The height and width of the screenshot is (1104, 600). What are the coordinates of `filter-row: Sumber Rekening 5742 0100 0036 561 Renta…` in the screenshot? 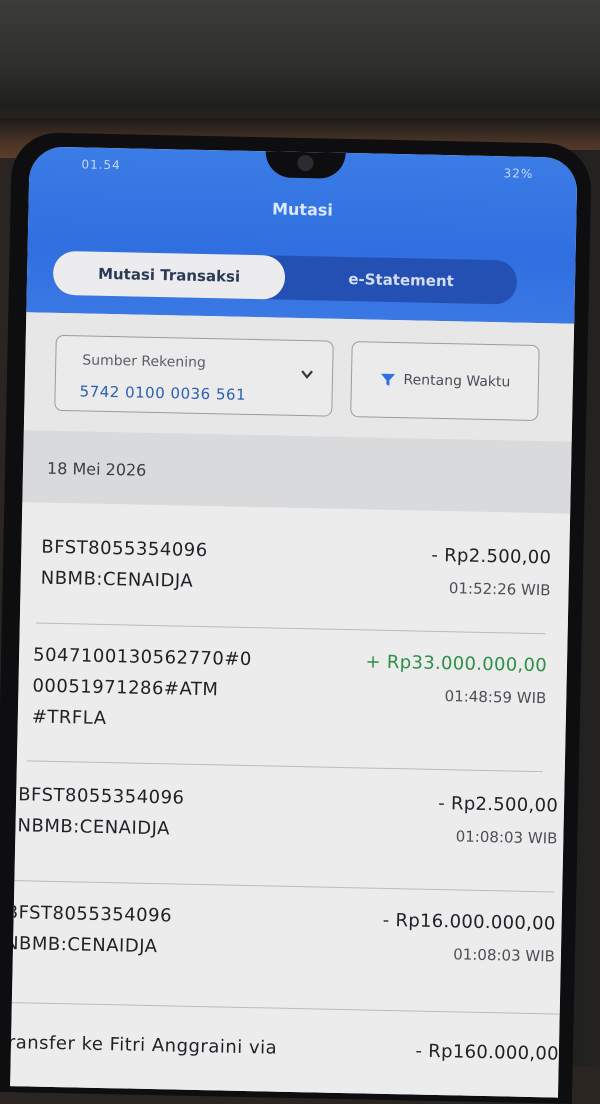 It's located at (299, 377).